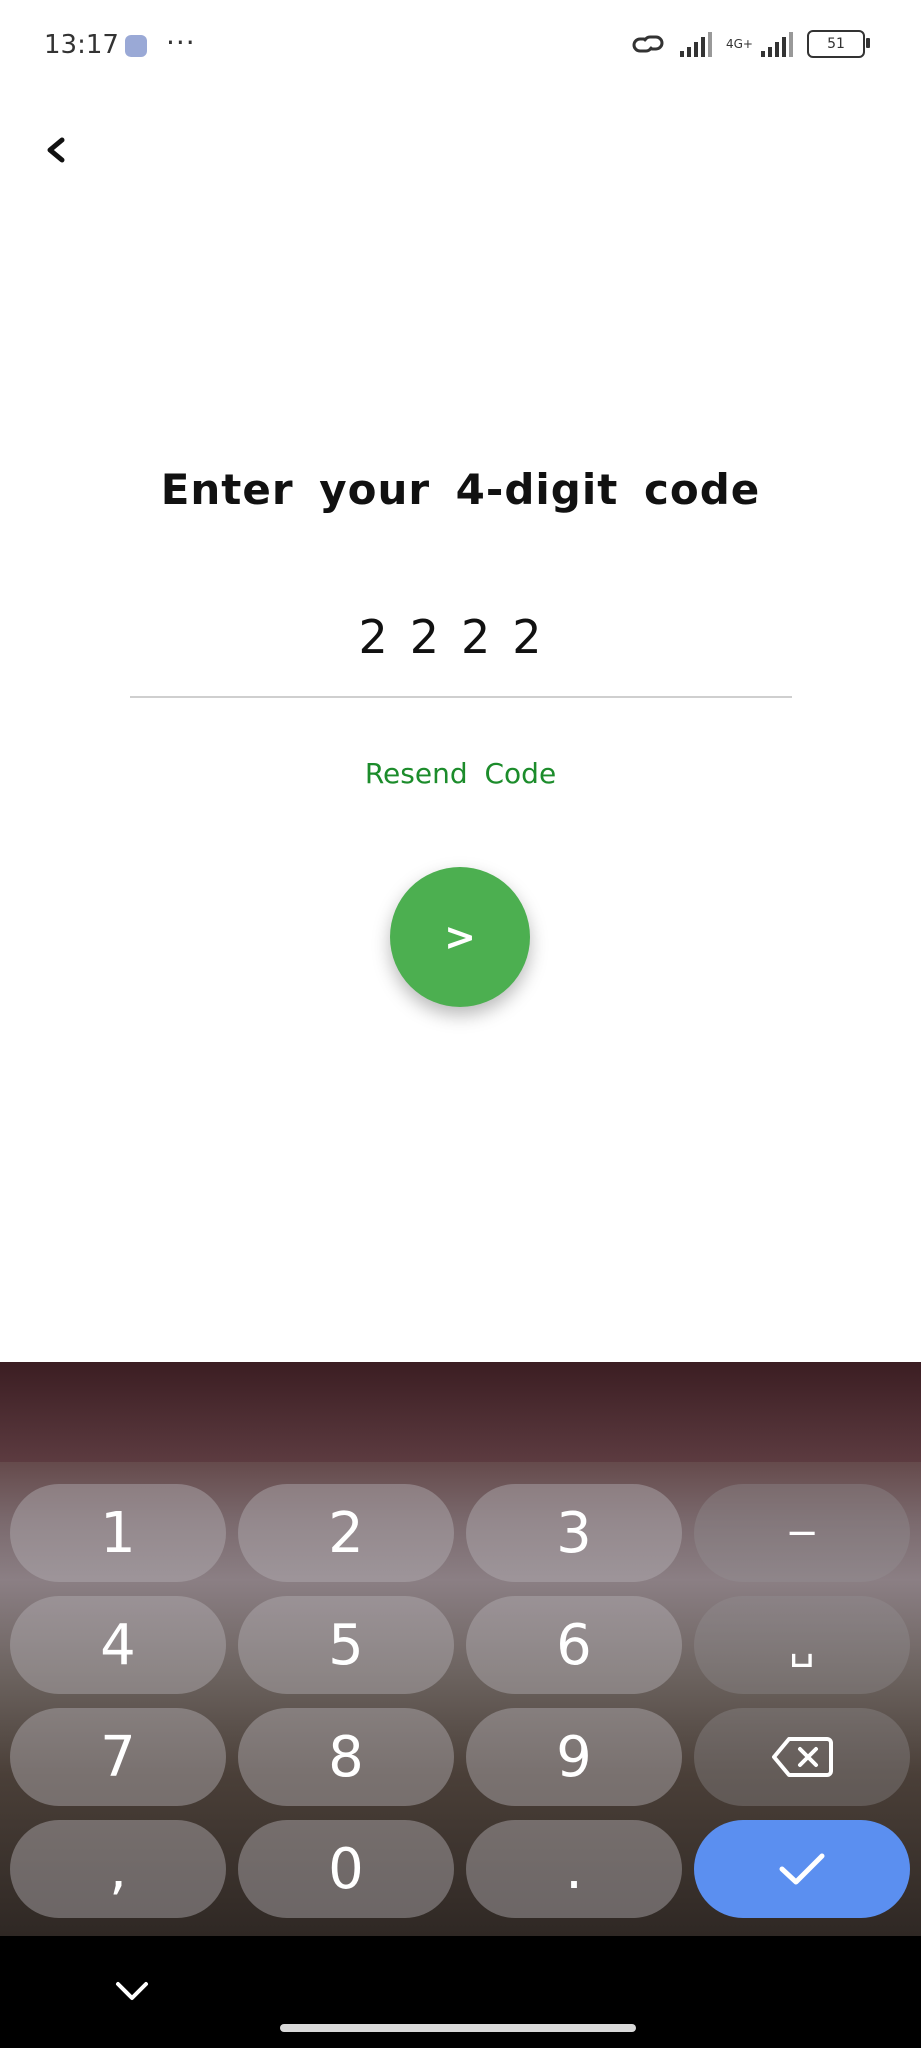 This screenshot has width=921, height=2048. What do you see at coordinates (132, 1991) in the screenshot?
I see `hide-keyboard-chevron-down-icon` at bounding box center [132, 1991].